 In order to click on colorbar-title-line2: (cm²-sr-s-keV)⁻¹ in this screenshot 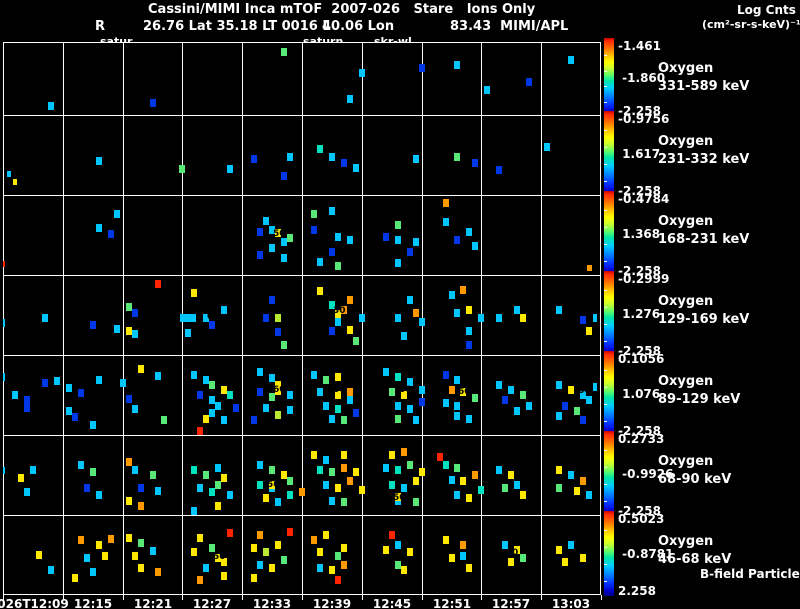, I will do `click(751, 24)`.